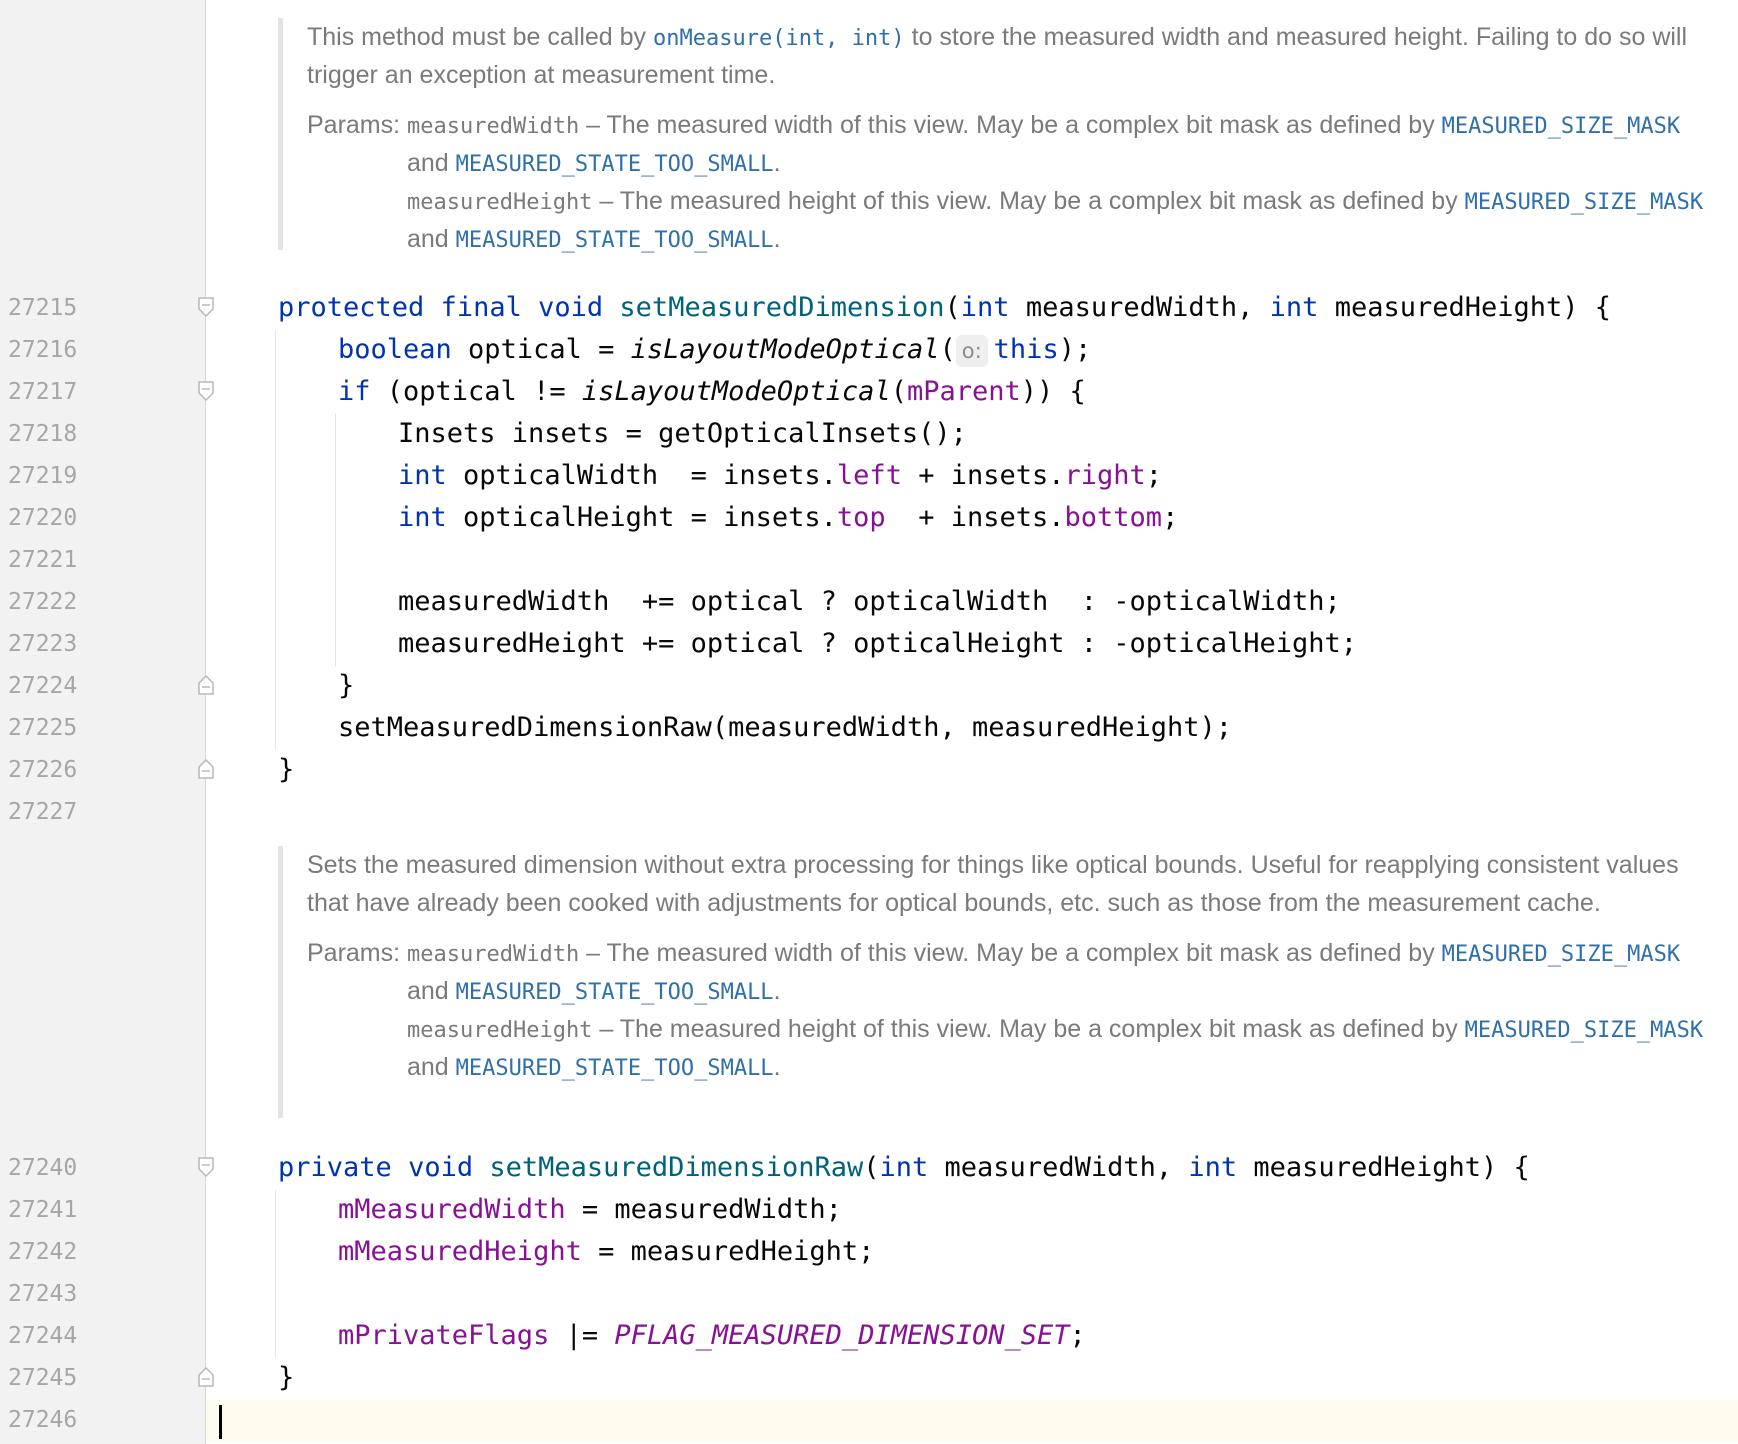 This screenshot has height=1444, width=1738. I want to click on javadoc-link: onMeasure(int, int), so click(779, 38).